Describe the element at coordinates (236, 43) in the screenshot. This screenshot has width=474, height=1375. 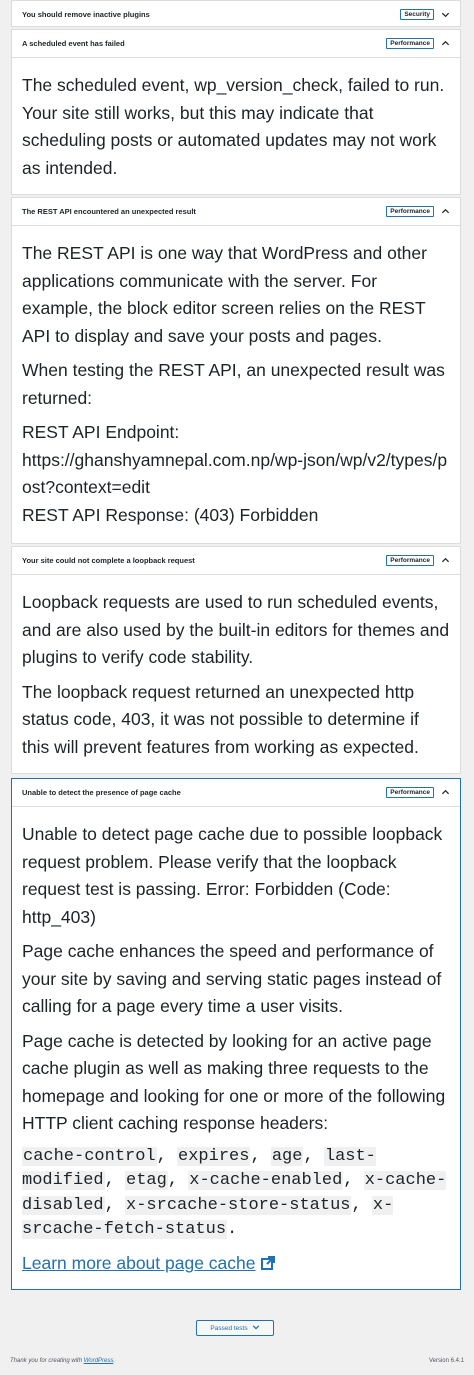
I see `issue-header: A scheduled event has failed Performance` at that location.